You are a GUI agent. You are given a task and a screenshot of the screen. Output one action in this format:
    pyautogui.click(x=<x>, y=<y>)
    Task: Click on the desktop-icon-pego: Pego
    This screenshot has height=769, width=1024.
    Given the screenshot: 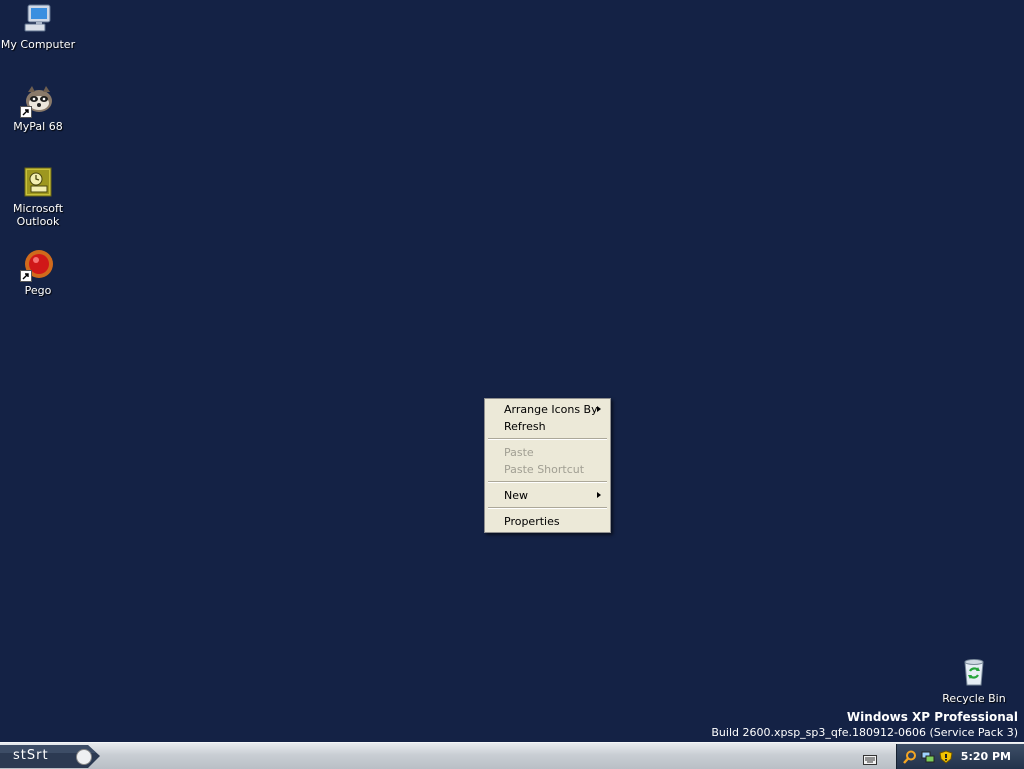 What is the action you would take?
    pyautogui.click(x=38, y=272)
    